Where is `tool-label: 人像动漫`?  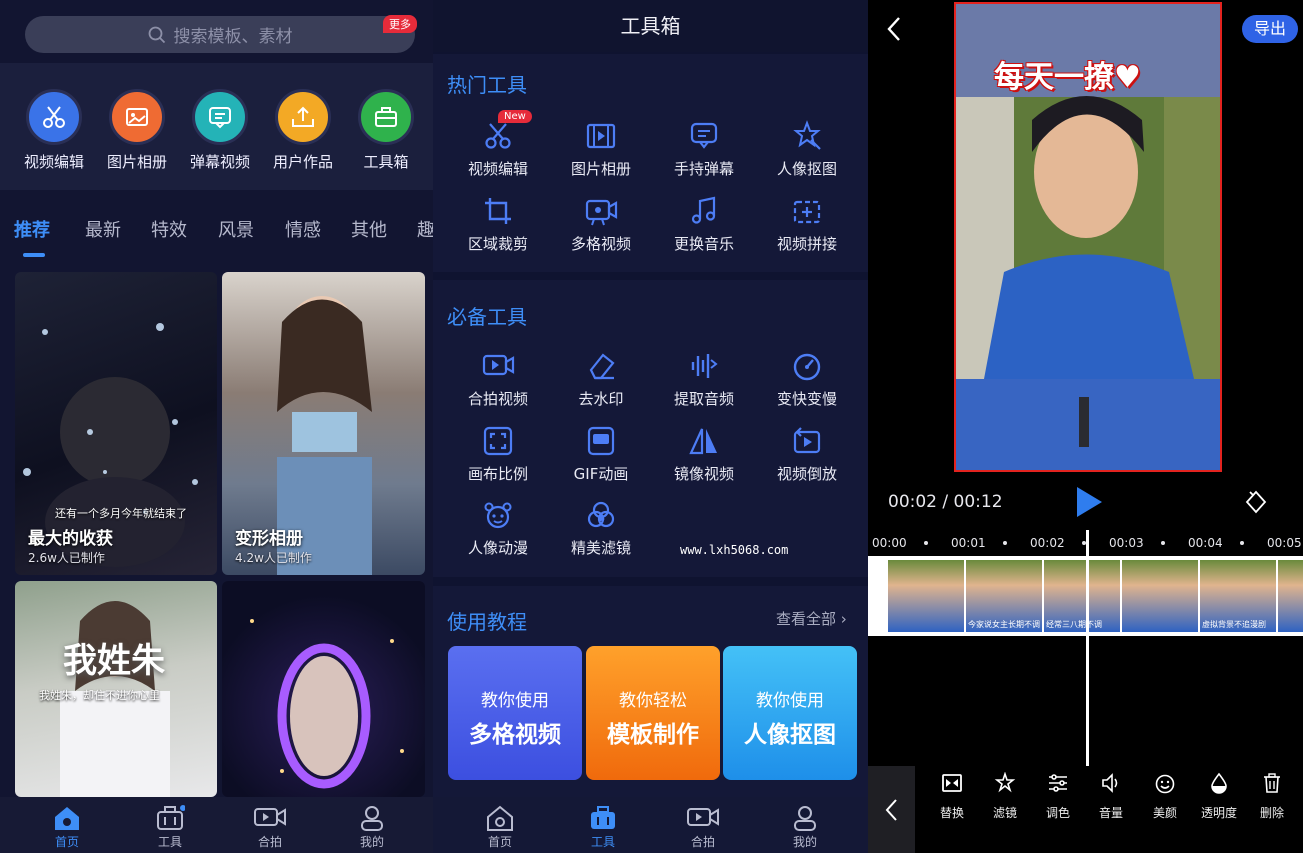
tool-label: 人像动漫 is located at coordinates (497, 548).